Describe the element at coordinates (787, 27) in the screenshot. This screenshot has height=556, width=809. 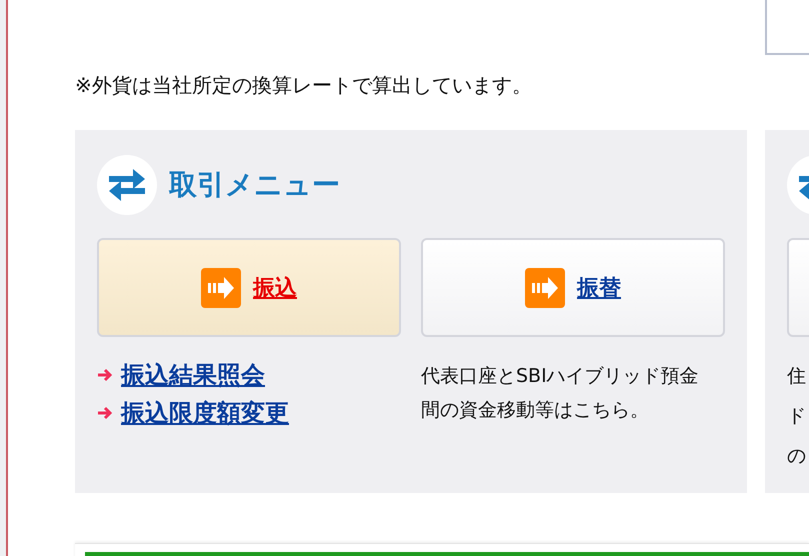
I see `top-box` at that location.